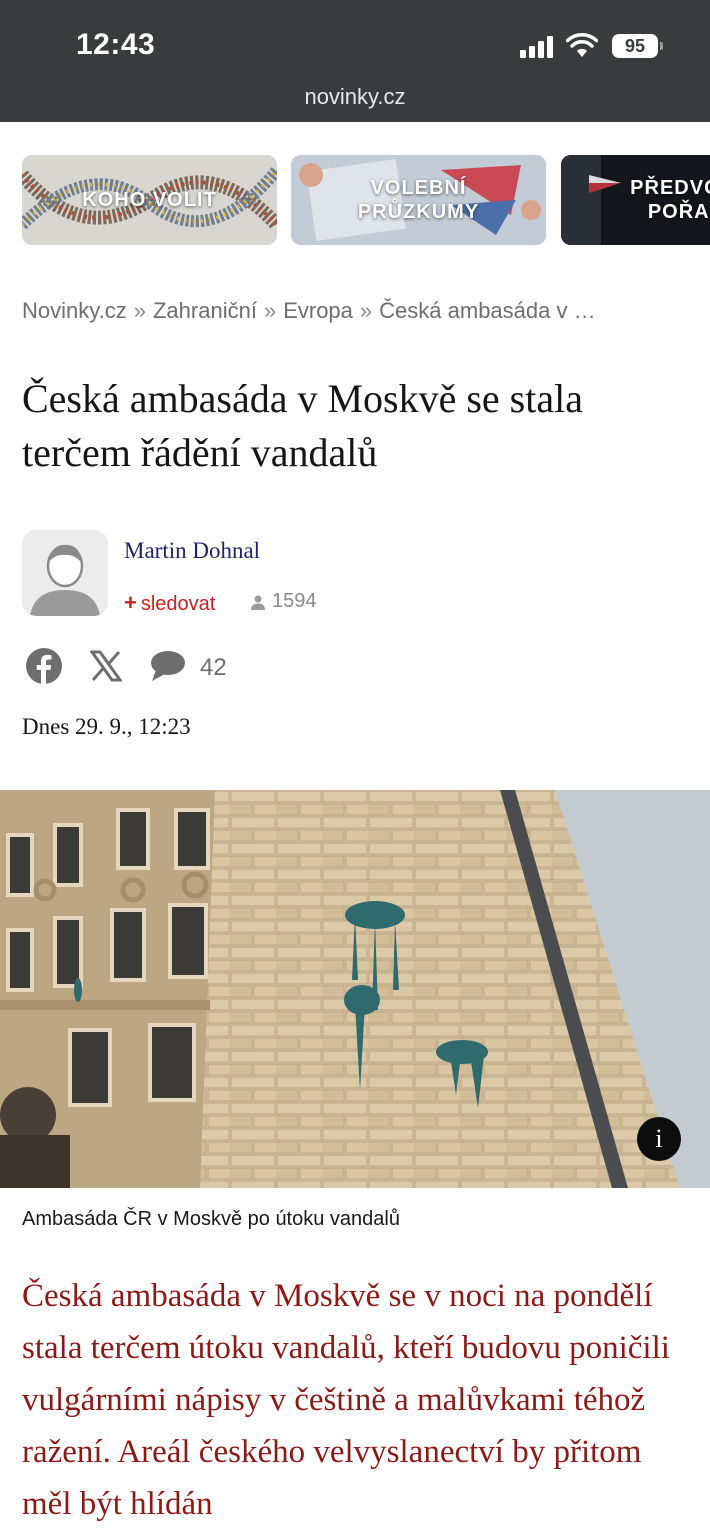 The height and width of the screenshot is (1536, 710). Describe the element at coordinates (659, 1139) in the screenshot. I see `image-info-button: i` at that location.